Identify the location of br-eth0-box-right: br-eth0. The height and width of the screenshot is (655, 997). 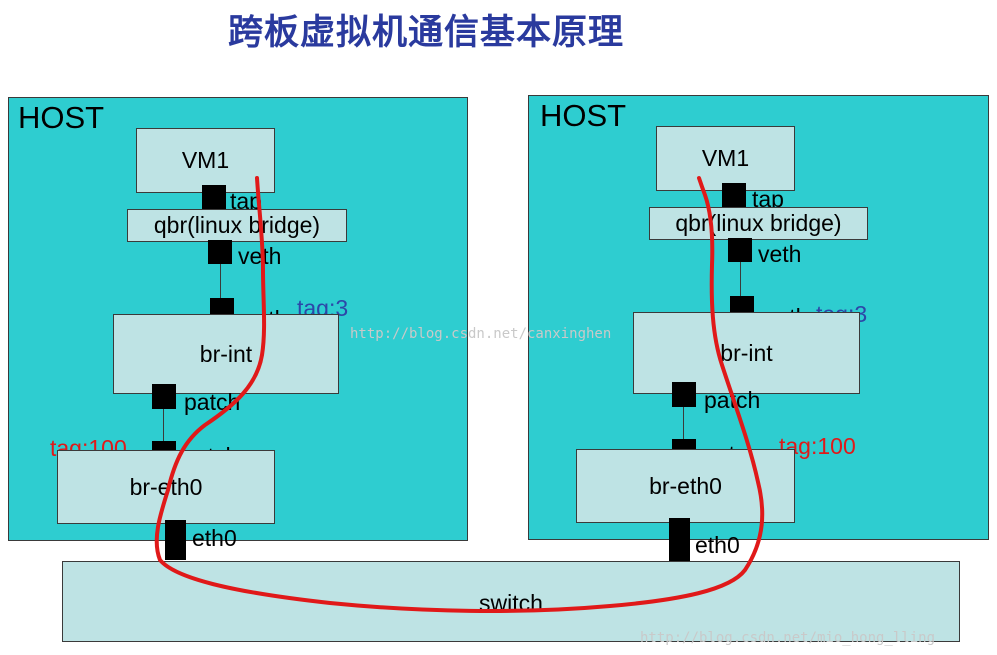
(685, 486).